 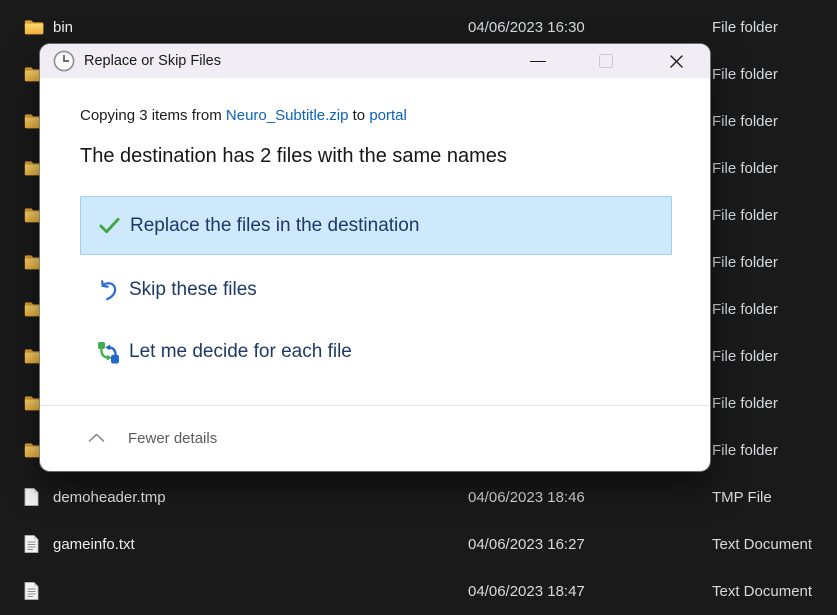 I want to click on fewer-details-label: Fewer details, so click(x=173, y=438).